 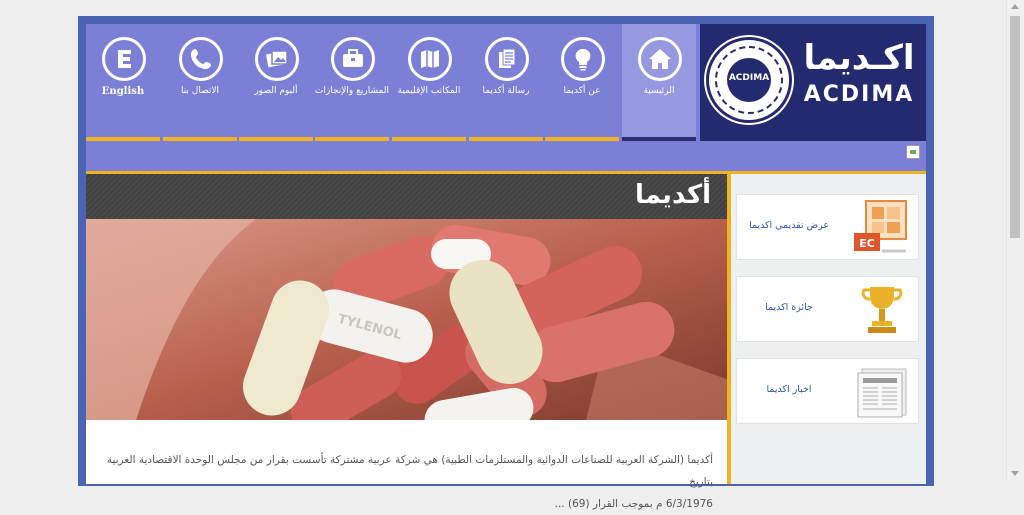 What do you see at coordinates (913, 152) in the screenshot?
I see `broken-image-icon` at bounding box center [913, 152].